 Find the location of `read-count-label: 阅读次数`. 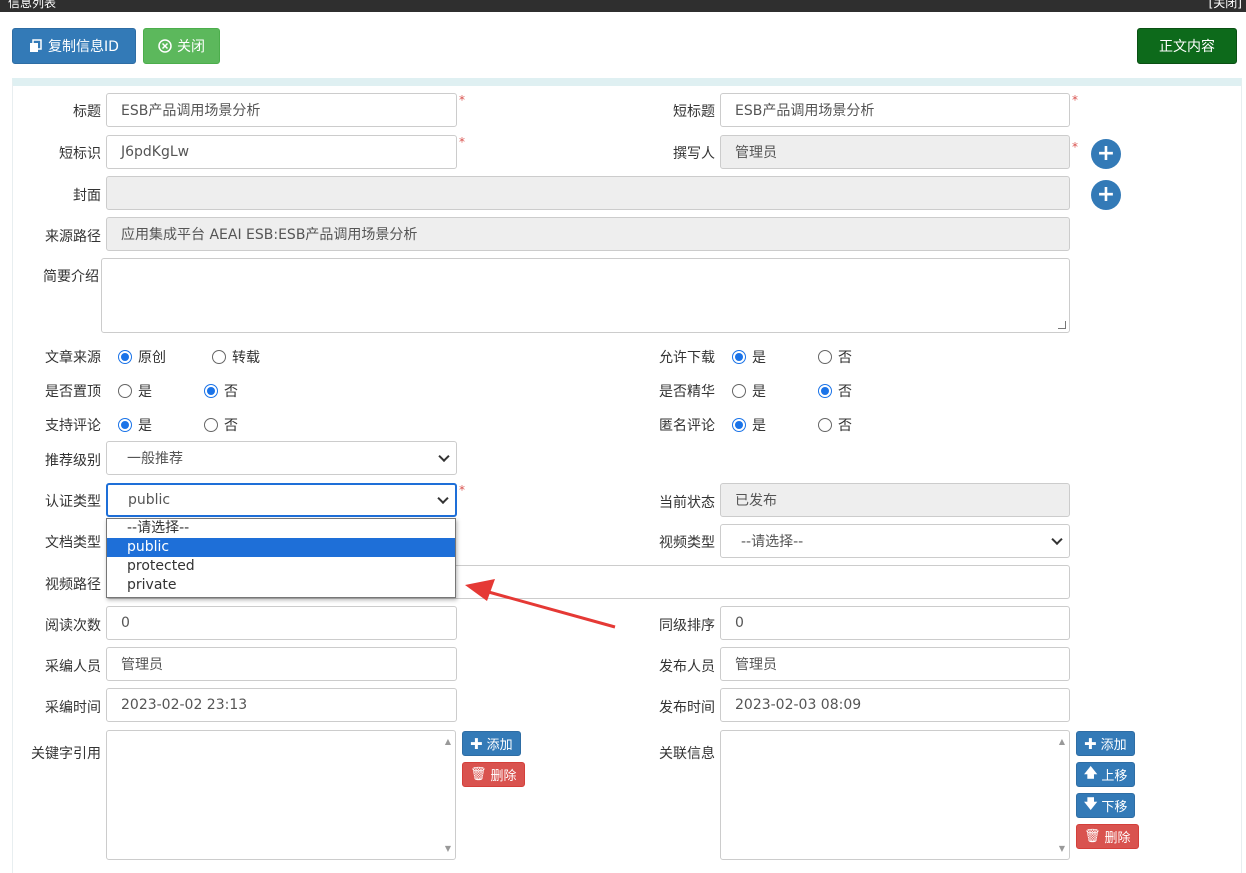

read-count-label: 阅读次数 is located at coordinates (73, 626).